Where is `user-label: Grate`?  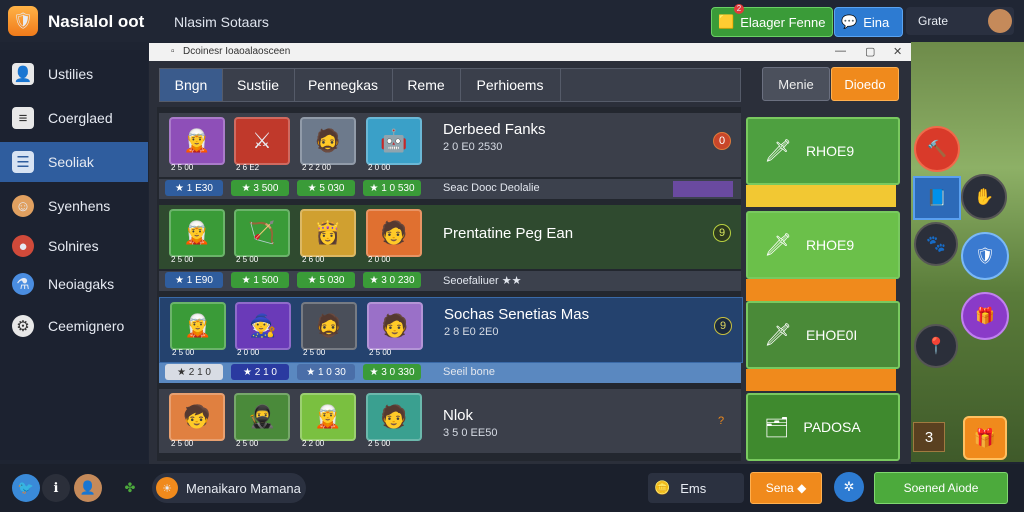 user-label: Grate is located at coordinates (933, 21).